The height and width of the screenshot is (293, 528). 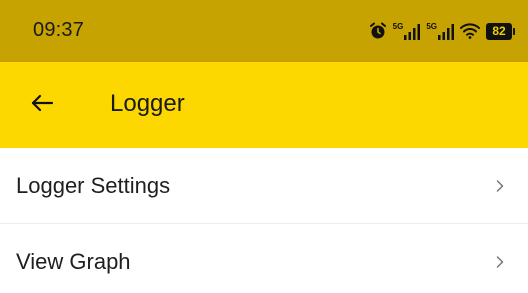 I want to click on battery-icon: 82, so click(x=500, y=31).